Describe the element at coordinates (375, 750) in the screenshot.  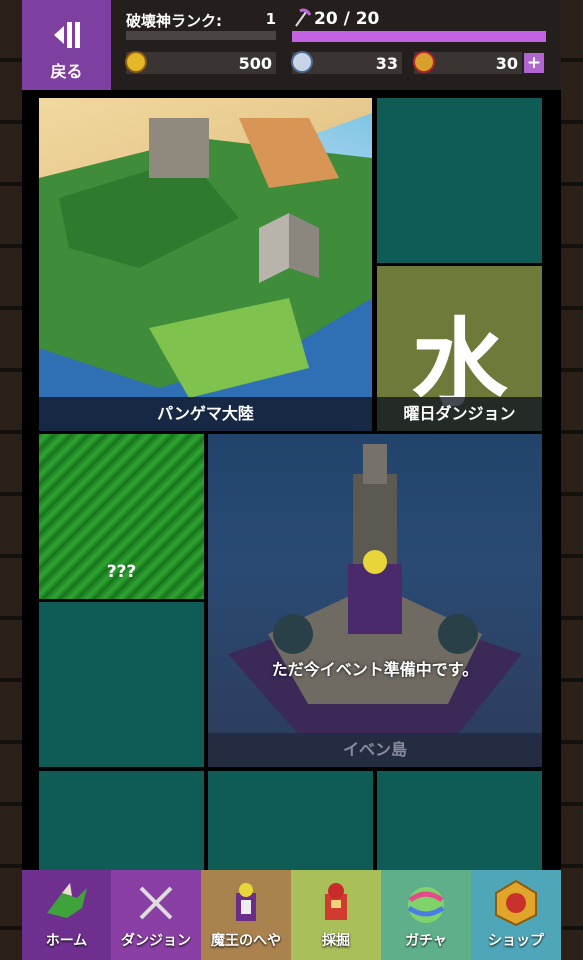
I see `event-island-caption: イベン島` at that location.